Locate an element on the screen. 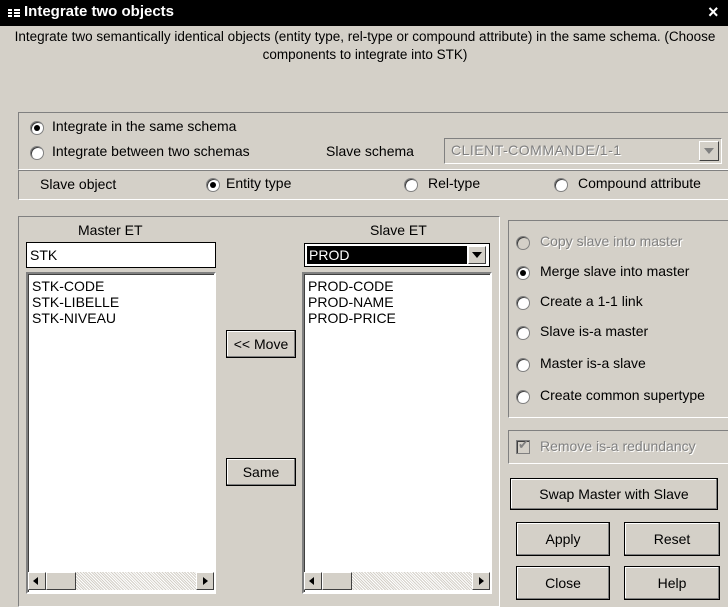 The height and width of the screenshot is (607, 728). checkmark-icon: ✔ is located at coordinates (523, 444).